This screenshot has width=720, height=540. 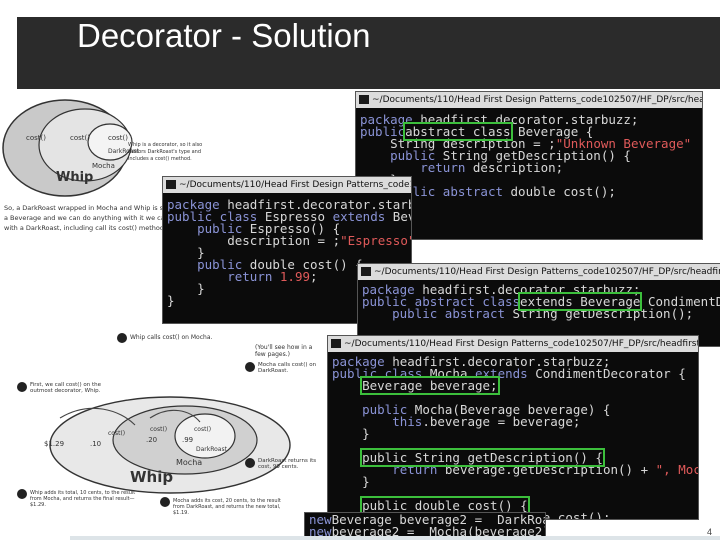 What do you see at coordinates (486, 421) in the screenshot?
I see `code-line: this.beverage = beverage;` at bounding box center [486, 421].